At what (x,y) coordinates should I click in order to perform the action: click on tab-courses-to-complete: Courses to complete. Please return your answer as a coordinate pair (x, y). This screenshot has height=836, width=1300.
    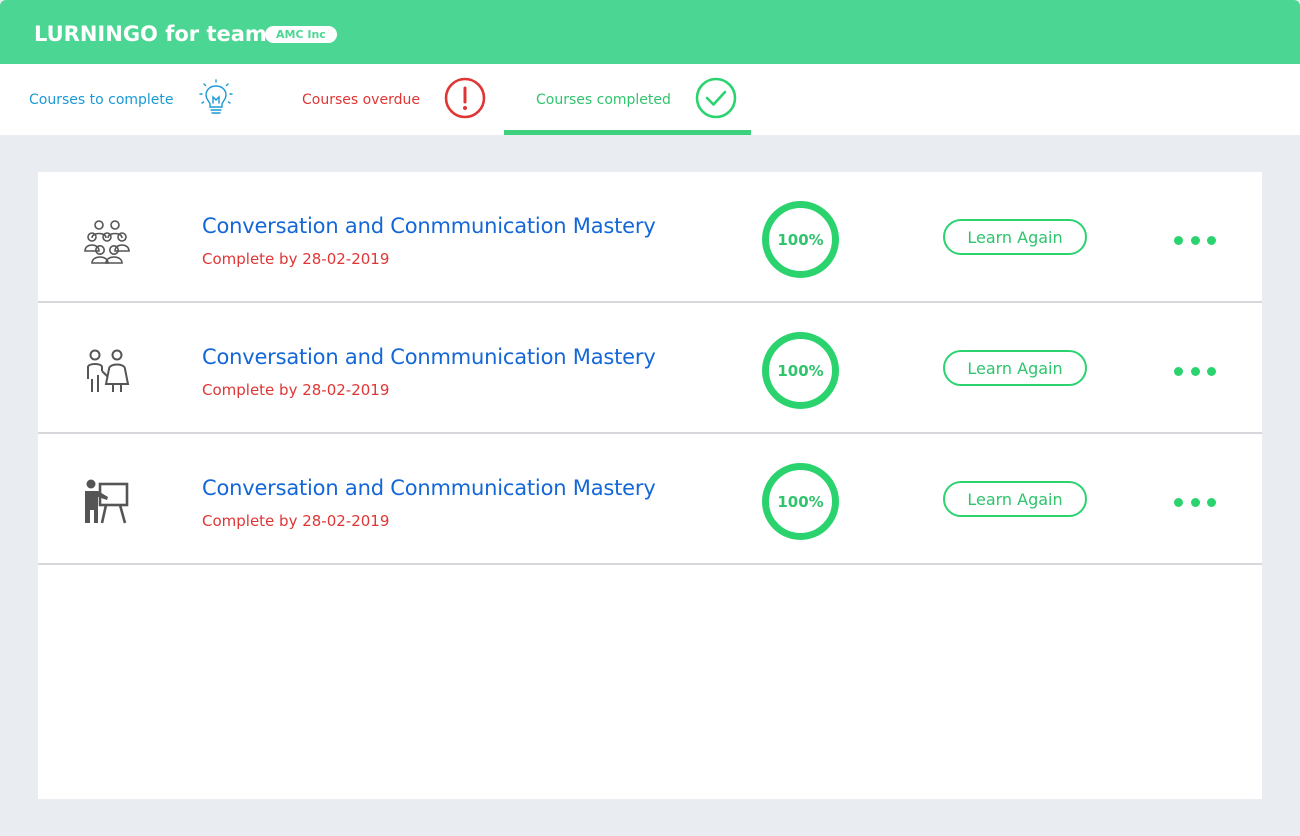
    Looking at the image, I should click on (131, 99).